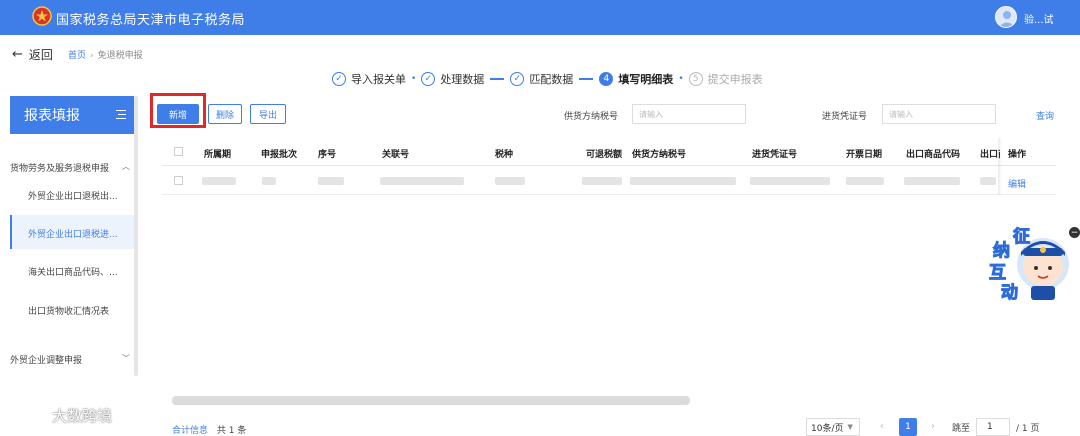 The width and height of the screenshot is (1080, 436). I want to click on row-checkbox, so click(178, 180).